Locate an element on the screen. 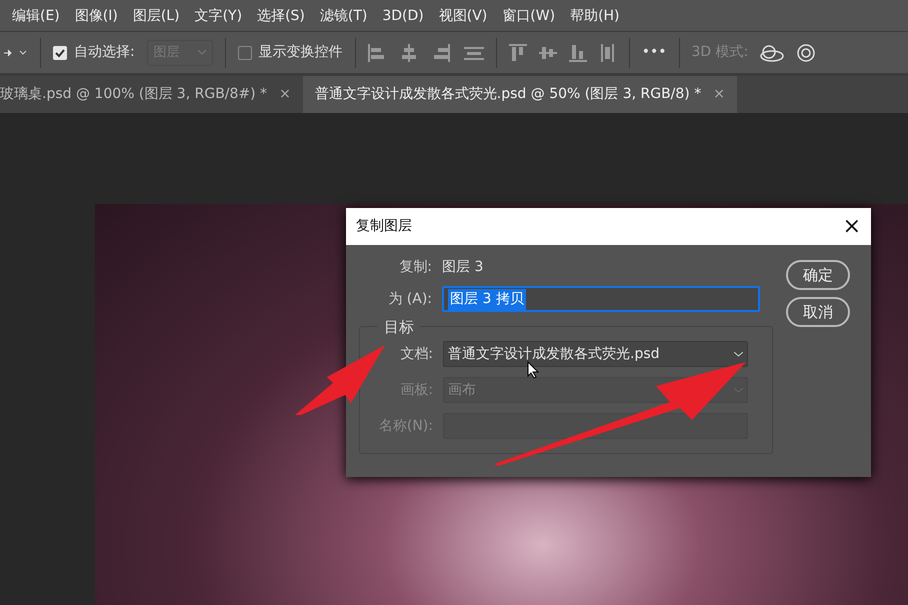 The height and width of the screenshot is (605, 908). menu-item: 图层(L) is located at coordinates (156, 15).